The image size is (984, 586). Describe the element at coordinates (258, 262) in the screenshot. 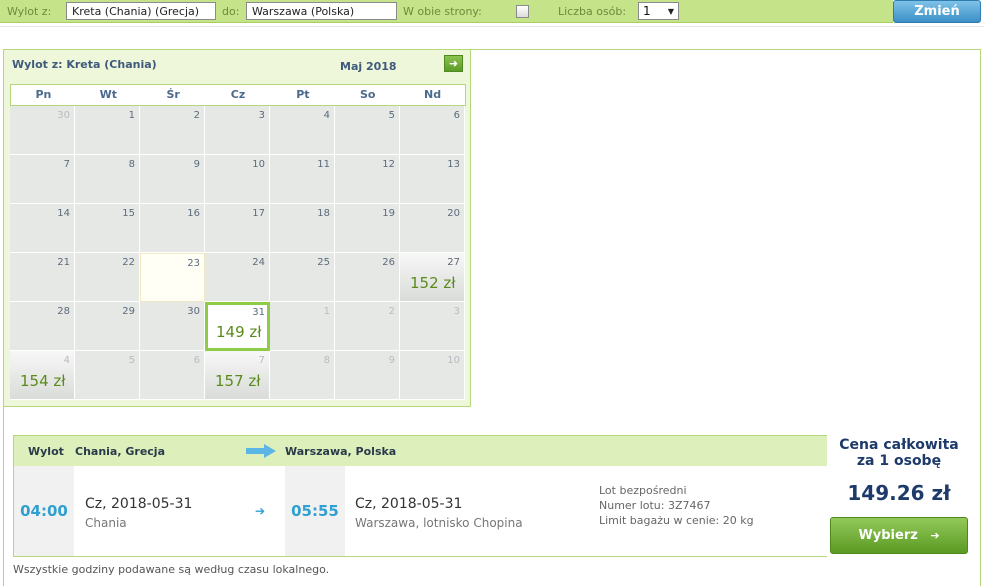

I see `day-number: 24` at that location.